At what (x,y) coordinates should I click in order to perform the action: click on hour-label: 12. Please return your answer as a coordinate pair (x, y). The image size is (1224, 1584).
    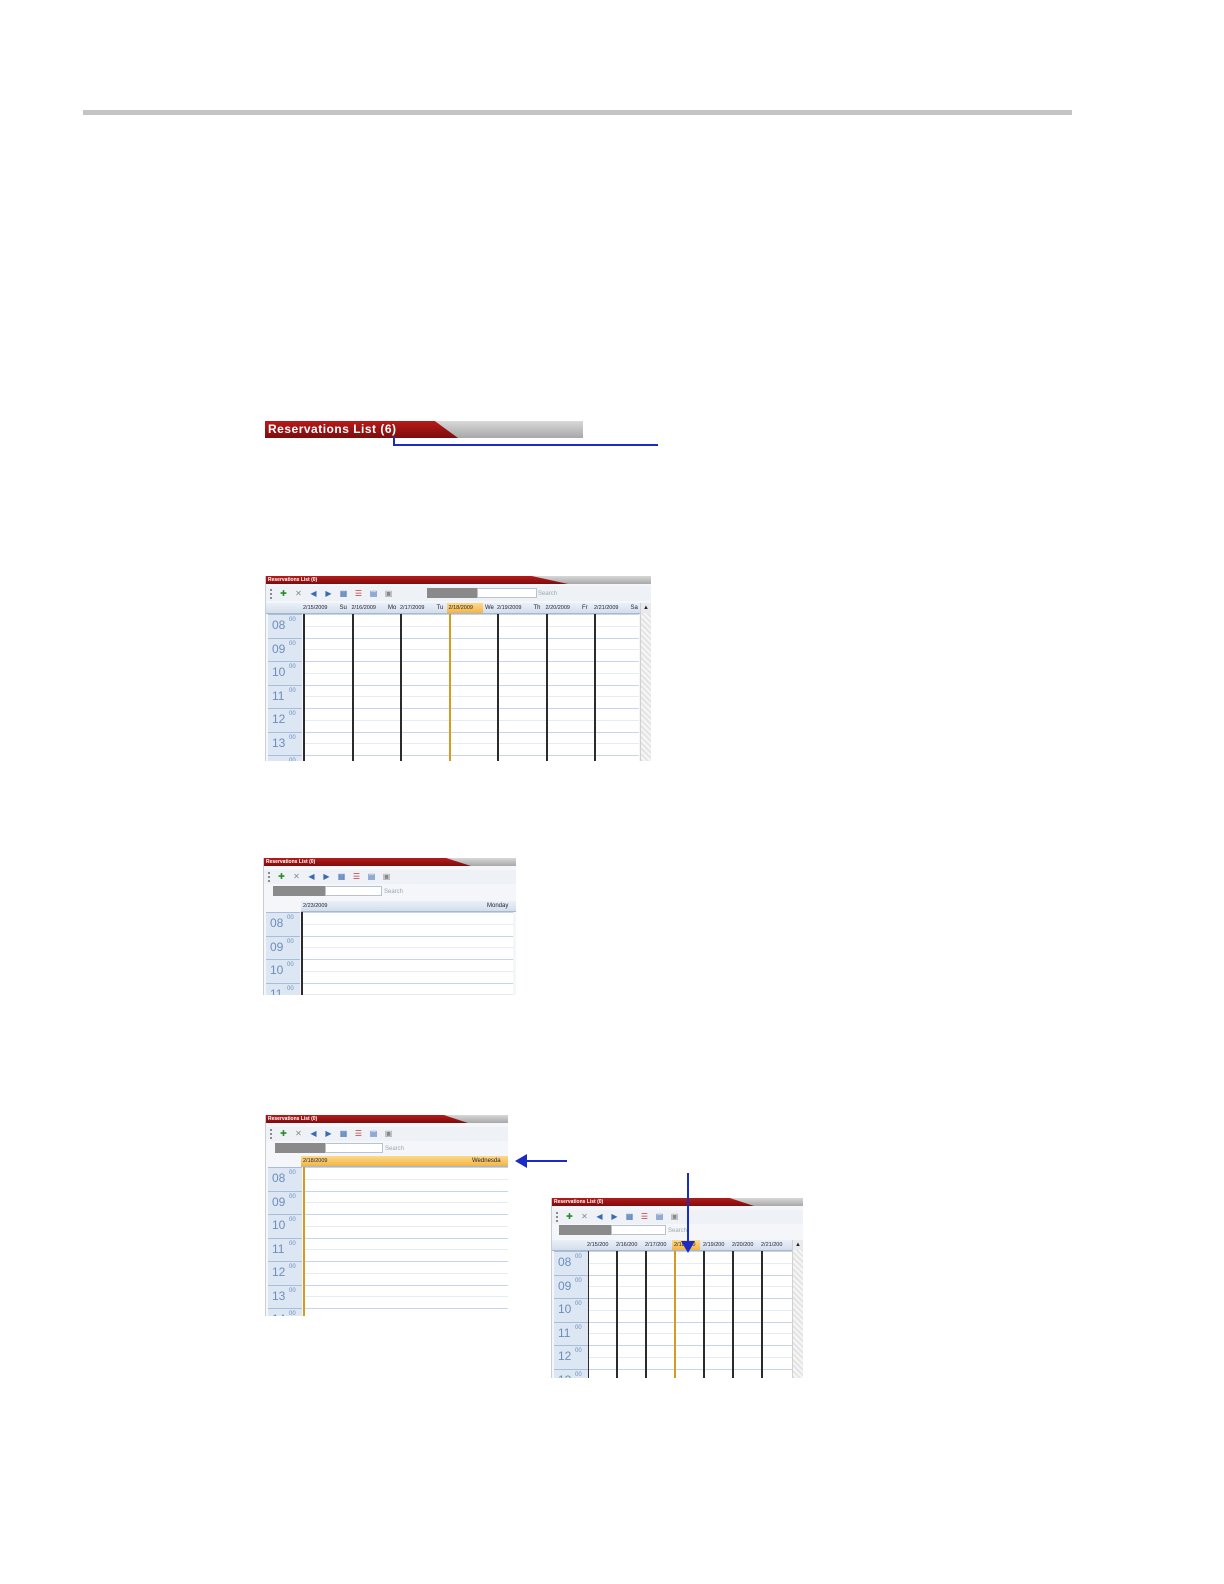
    Looking at the image, I should click on (279, 719).